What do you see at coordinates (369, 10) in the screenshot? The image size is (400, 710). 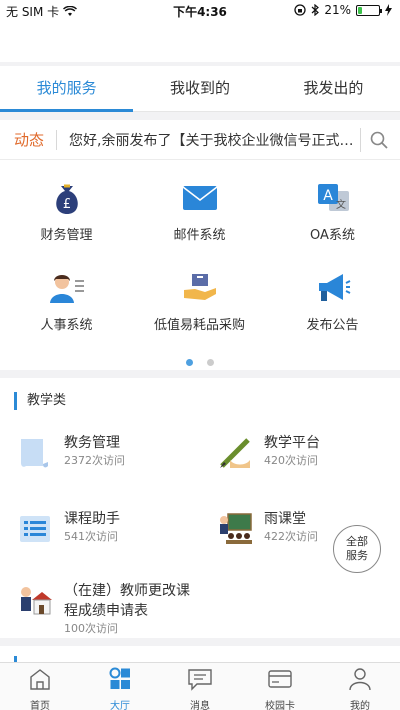 I see `battery-icon` at bounding box center [369, 10].